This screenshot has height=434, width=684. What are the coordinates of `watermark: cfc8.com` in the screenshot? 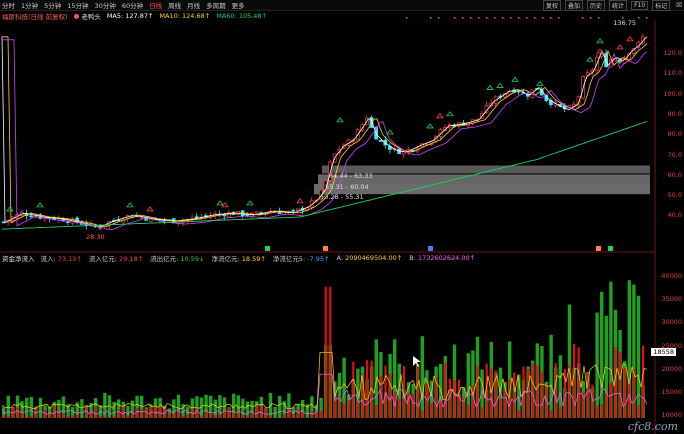 It's located at (652, 426).